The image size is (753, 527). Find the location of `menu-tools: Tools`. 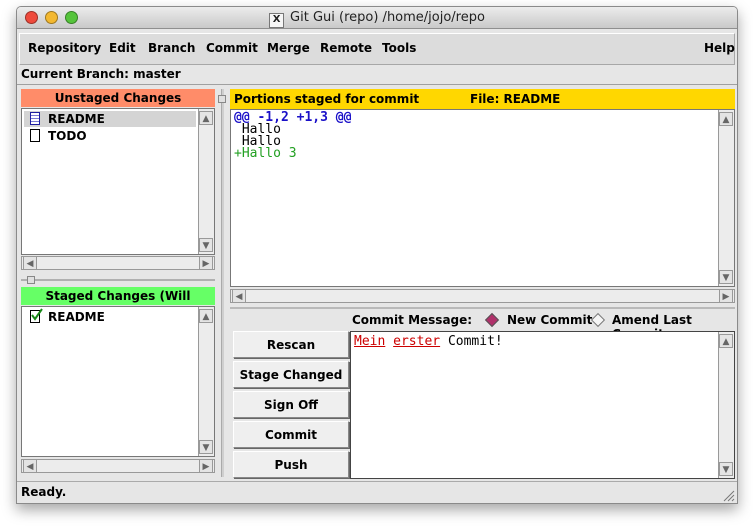

menu-tools: Tools is located at coordinates (399, 48).